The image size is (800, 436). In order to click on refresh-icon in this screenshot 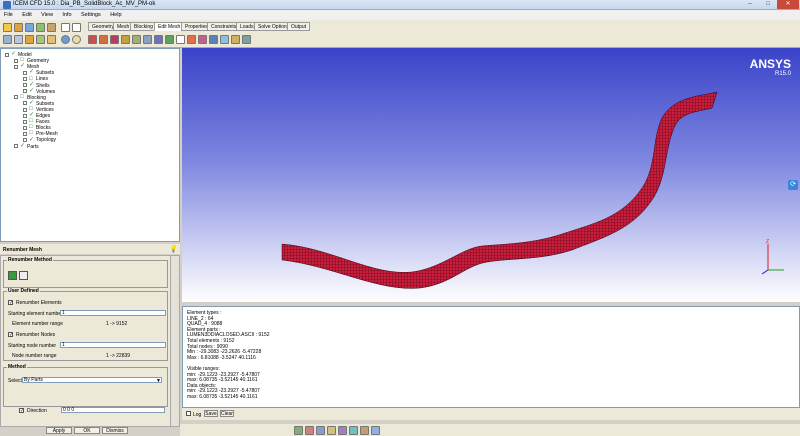, I will do `click(65, 39)`.